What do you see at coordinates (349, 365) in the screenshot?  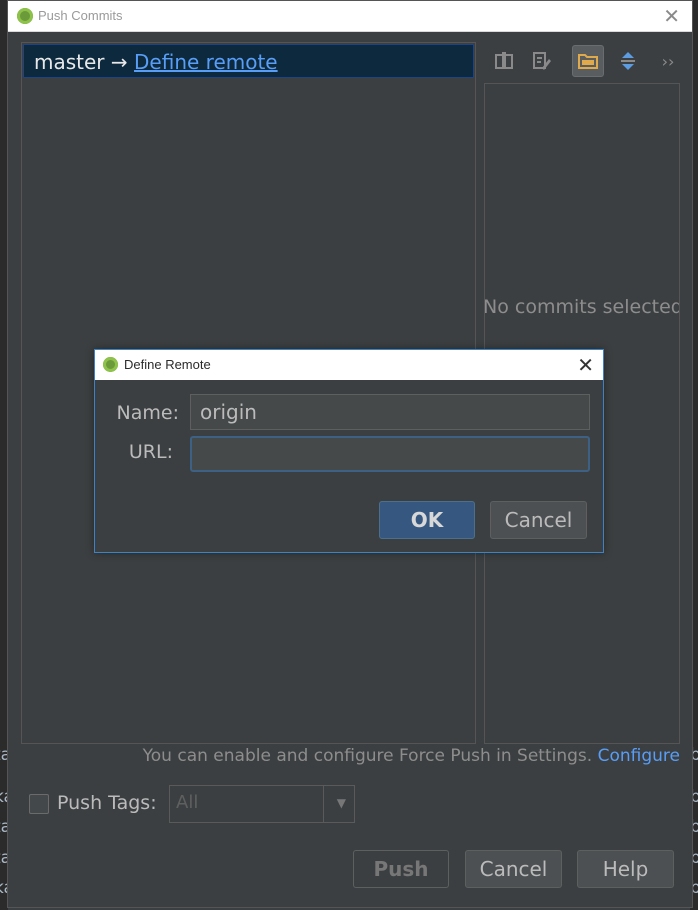 I see `dialog-titlebar: Define Remote ✕` at bounding box center [349, 365].